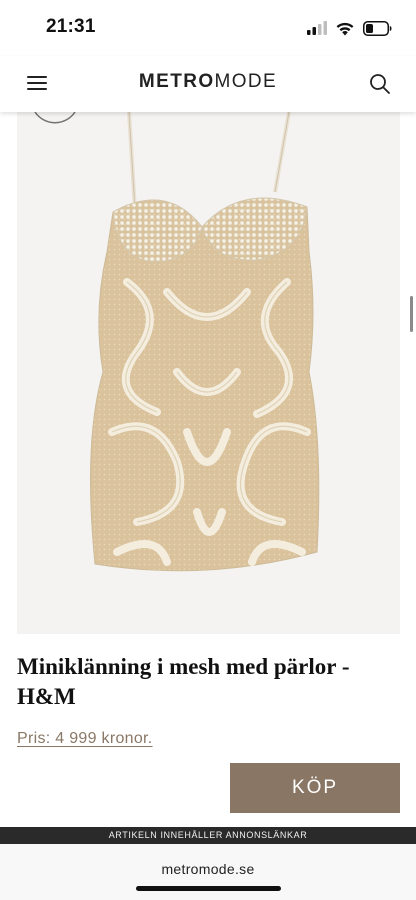  Describe the element at coordinates (85, 739) in the screenshot. I see `price-link: Pris: 4 999 kronor.` at that location.